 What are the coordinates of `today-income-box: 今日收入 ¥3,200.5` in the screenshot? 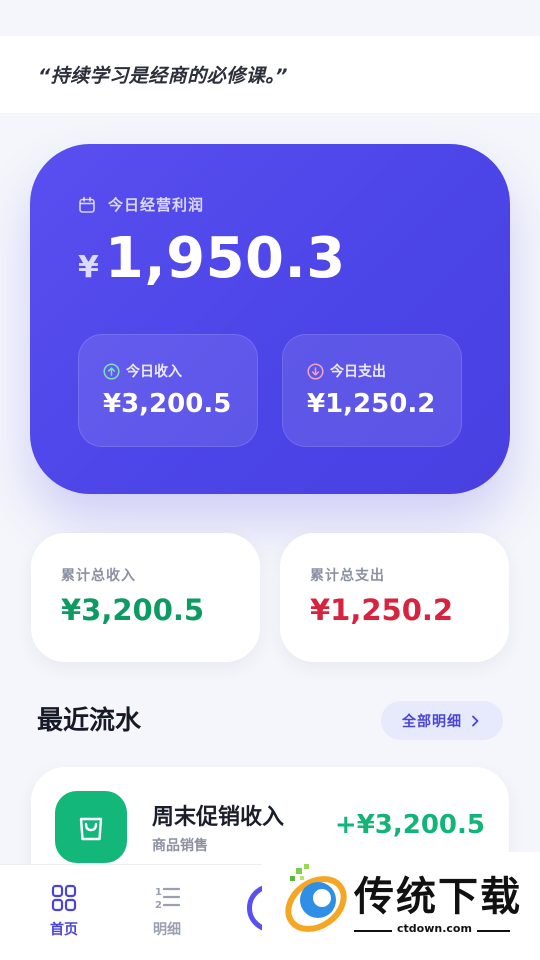 It's located at (168, 390).